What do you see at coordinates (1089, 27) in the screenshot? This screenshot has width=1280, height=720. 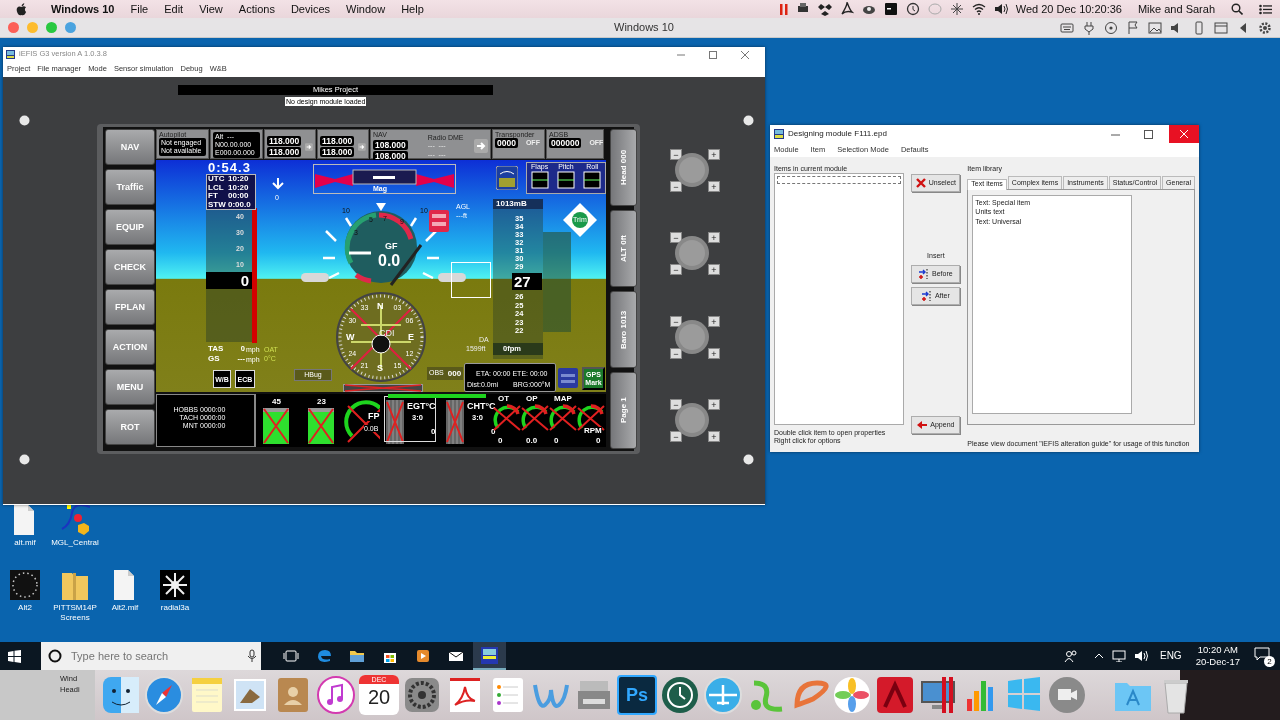 I see `plug-icon` at bounding box center [1089, 27].